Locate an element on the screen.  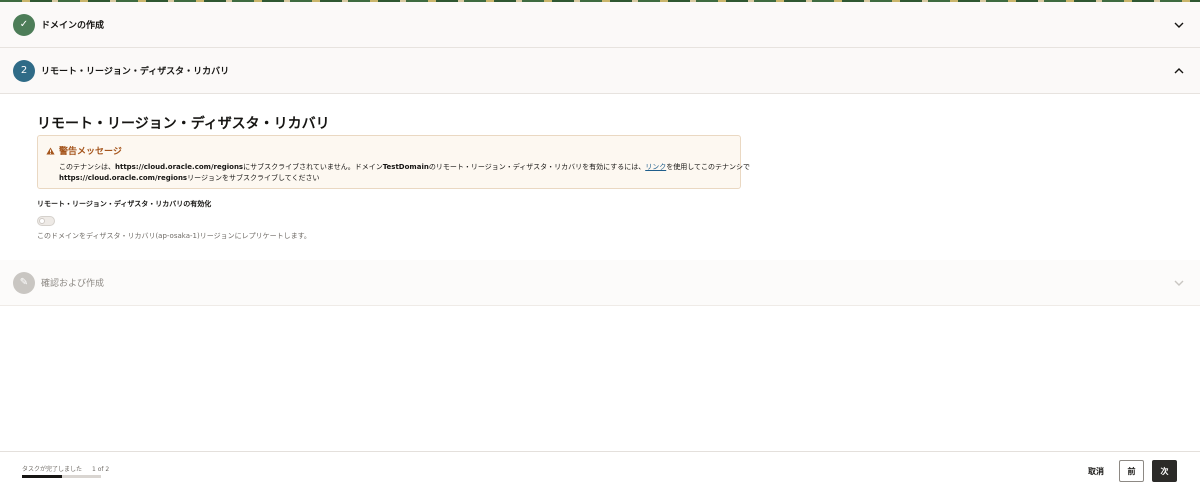
step-title: ドメインの作成 is located at coordinates (73, 26).